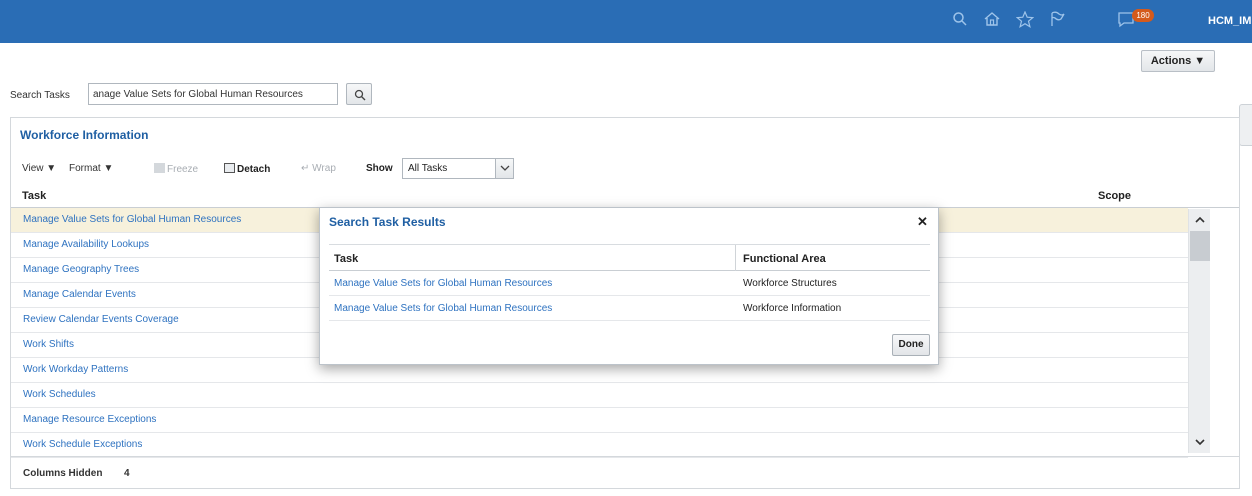 The height and width of the screenshot is (496, 1252). What do you see at coordinates (89, 419) in the screenshot?
I see `task-link: Manage Resource Exceptions` at bounding box center [89, 419].